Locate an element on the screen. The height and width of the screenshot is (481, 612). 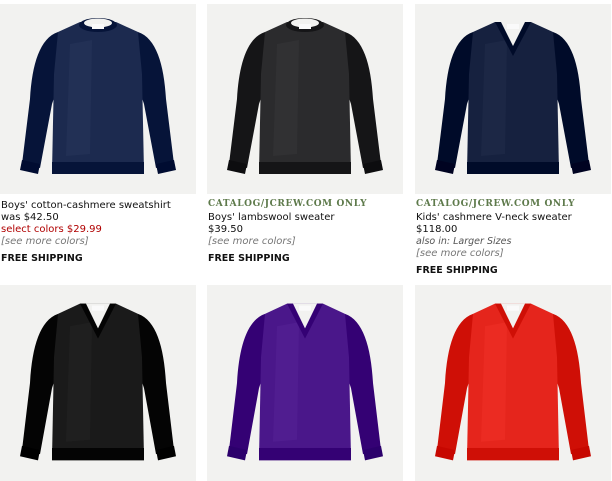
product-name-link: Boys' cotton-cashmere sweatshirt is located at coordinates (98, 206).